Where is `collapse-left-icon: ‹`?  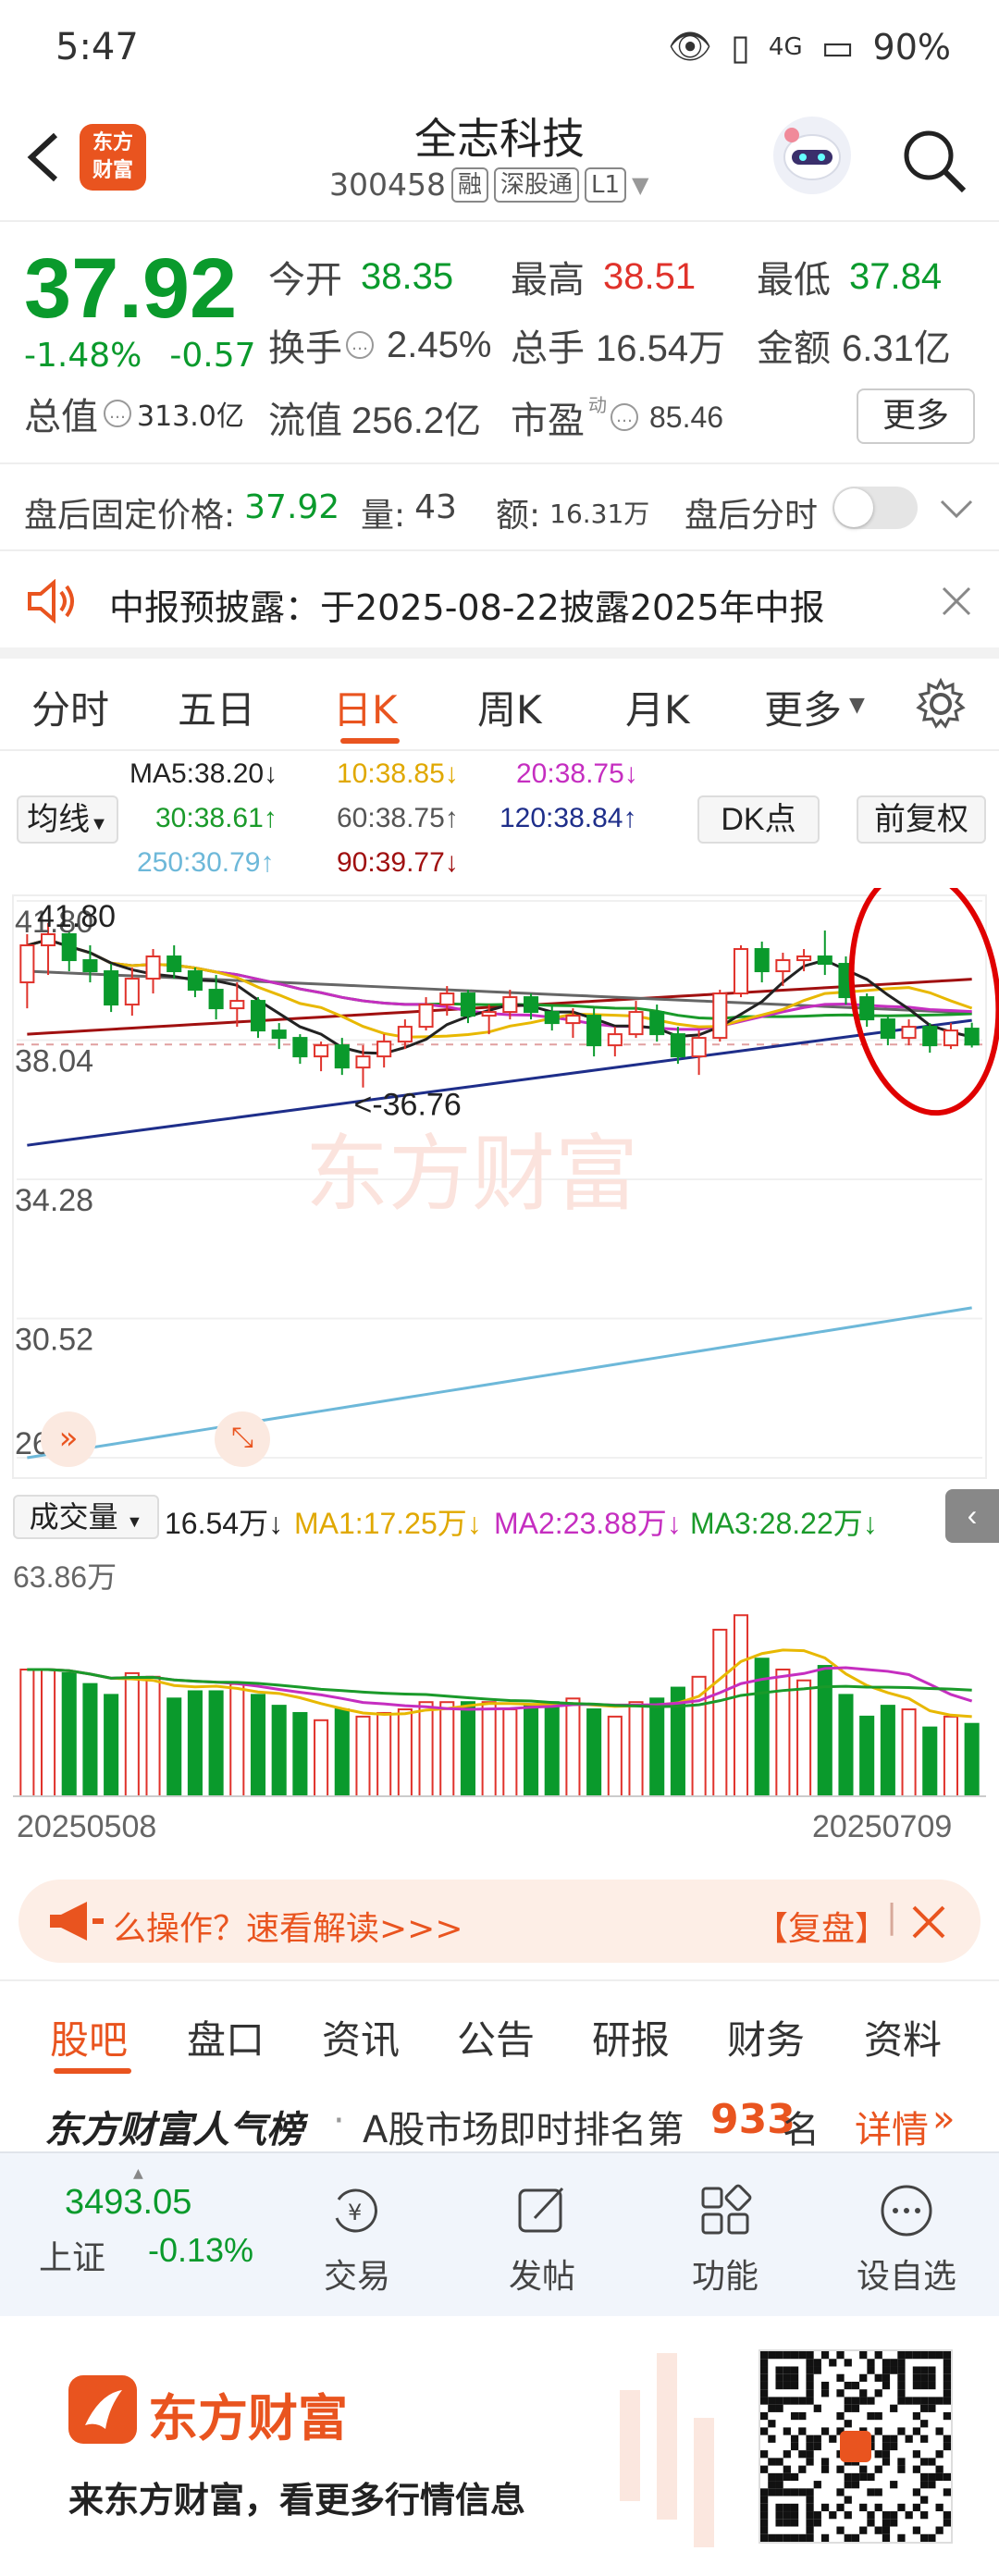 collapse-left-icon: ‹ is located at coordinates (972, 1516).